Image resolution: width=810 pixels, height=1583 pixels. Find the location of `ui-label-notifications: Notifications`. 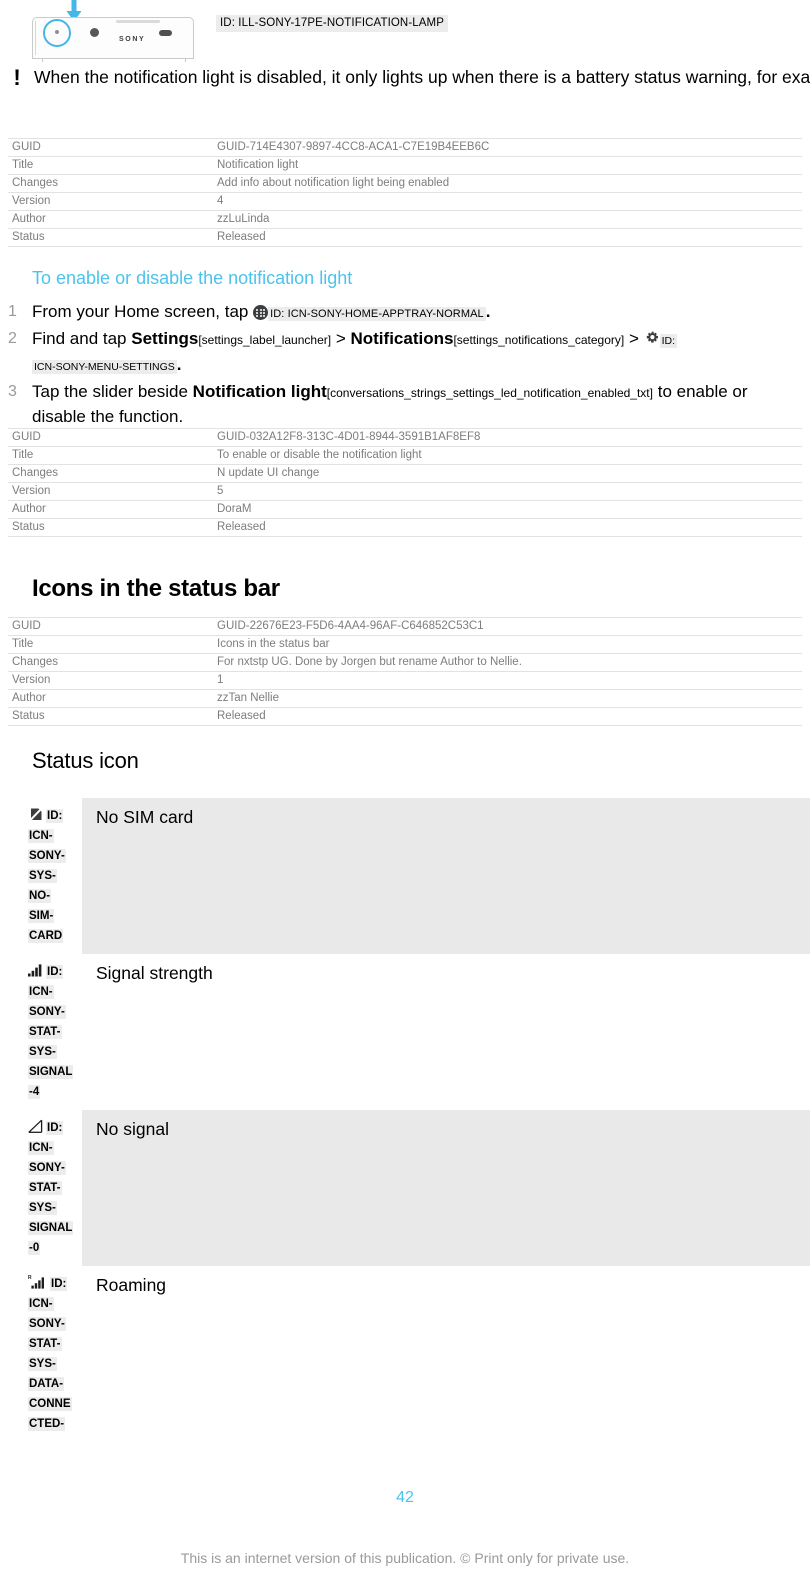

ui-label-notifications: Notifications is located at coordinates (402, 338).